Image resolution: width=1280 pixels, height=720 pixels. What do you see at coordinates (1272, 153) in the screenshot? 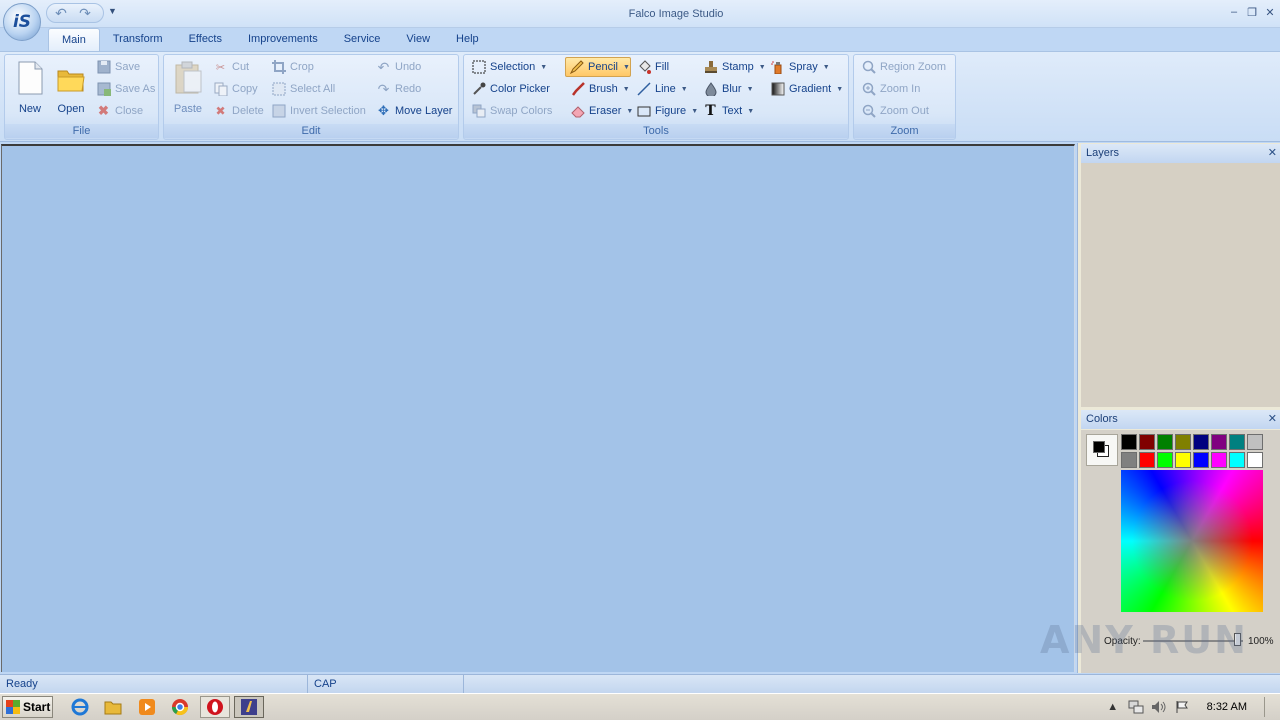
I see `layers-close-icon: ✕` at bounding box center [1272, 153].